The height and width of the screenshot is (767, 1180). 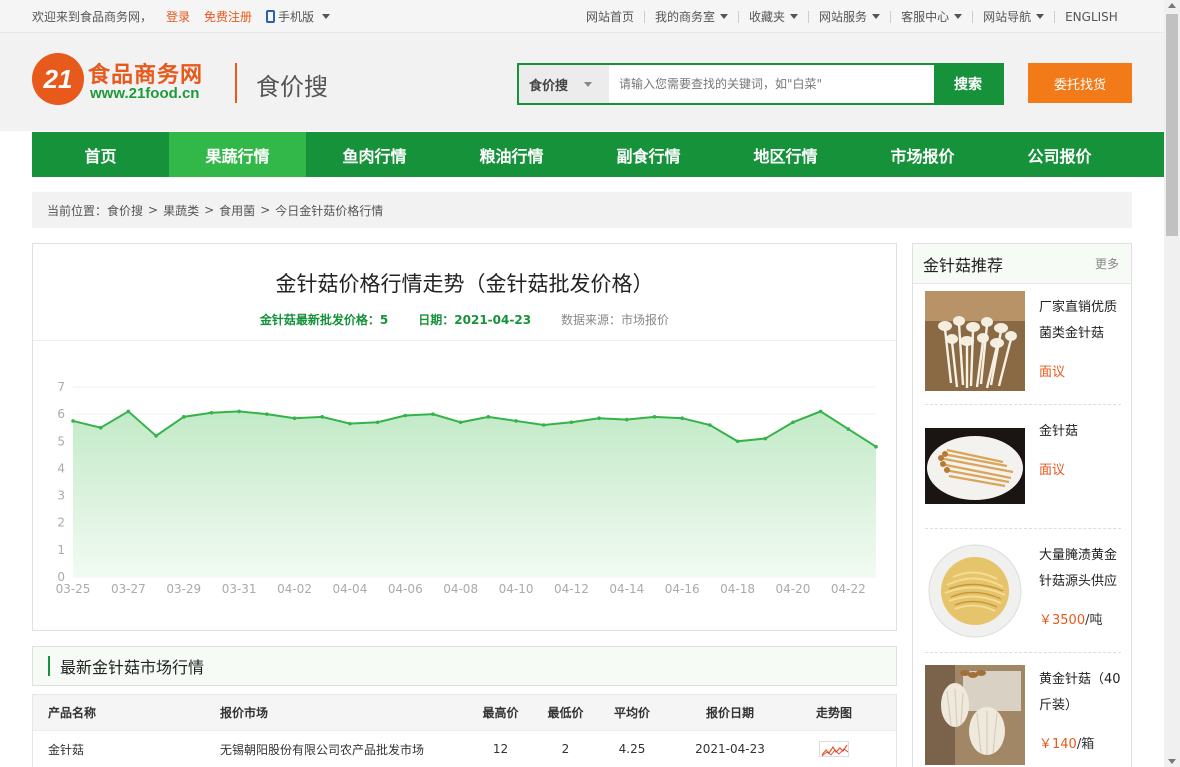 What do you see at coordinates (237, 210) in the screenshot?
I see `breadcrumb-item: 食用菌` at bounding box center [237, 210].